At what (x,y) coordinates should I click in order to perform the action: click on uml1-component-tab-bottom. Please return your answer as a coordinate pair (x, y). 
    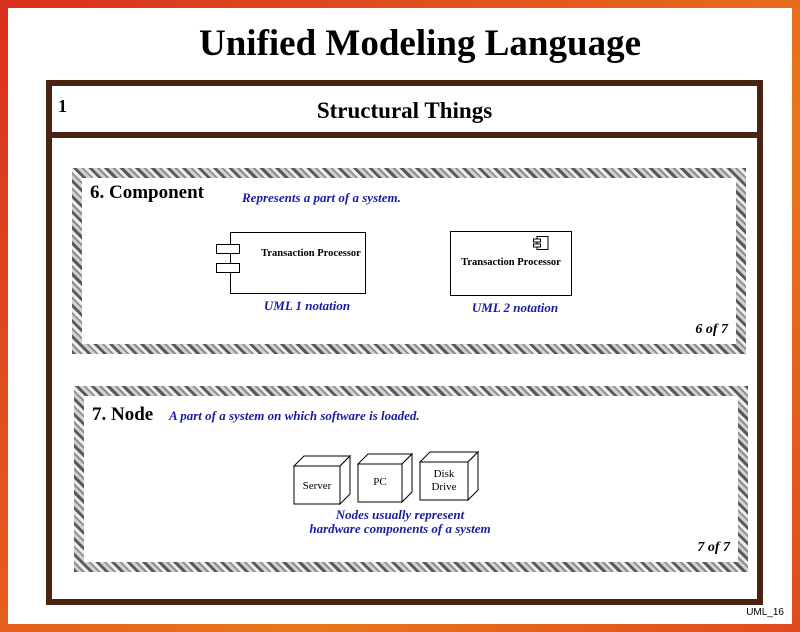
    Looking at the image, I should click on (228, 268).